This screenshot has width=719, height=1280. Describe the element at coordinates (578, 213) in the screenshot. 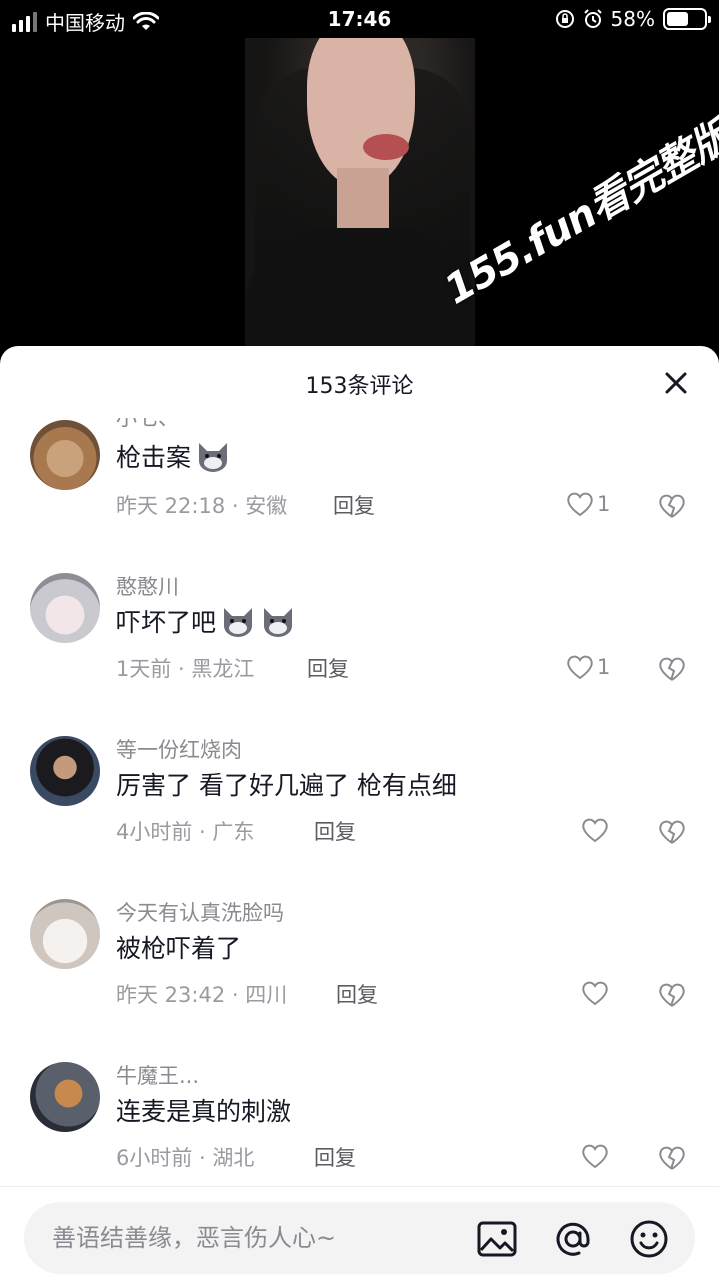

I see `video-watermark: 155.fun看完整版` at that location.